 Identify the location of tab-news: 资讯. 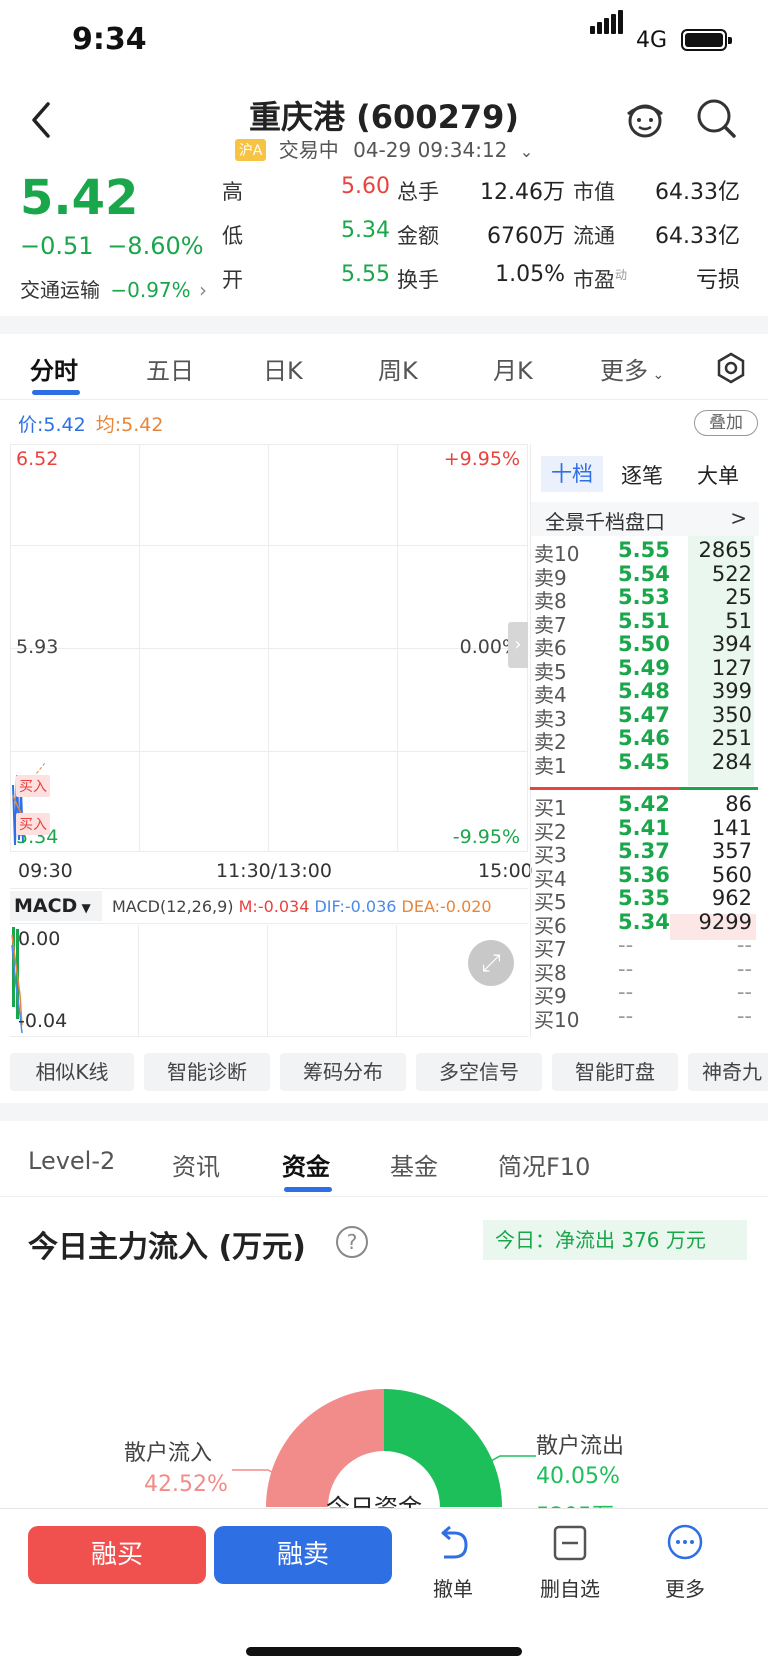
(196, 1164).